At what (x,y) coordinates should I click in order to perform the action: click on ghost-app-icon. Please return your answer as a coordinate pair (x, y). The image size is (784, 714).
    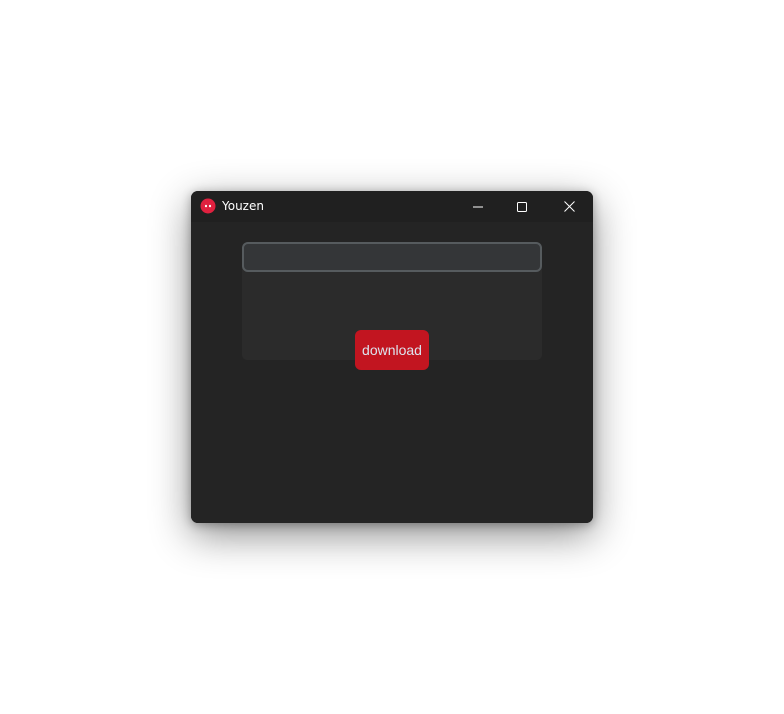
    Looking at the image, I should click on (208, 206).